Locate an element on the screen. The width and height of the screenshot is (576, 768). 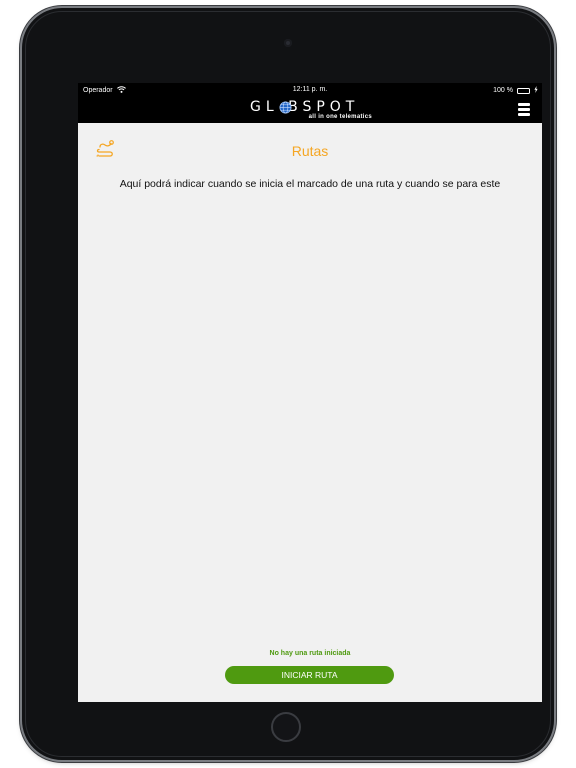
status-bar: Operador 12:11 p. m. 100 % is located at coordinates (310, 90).